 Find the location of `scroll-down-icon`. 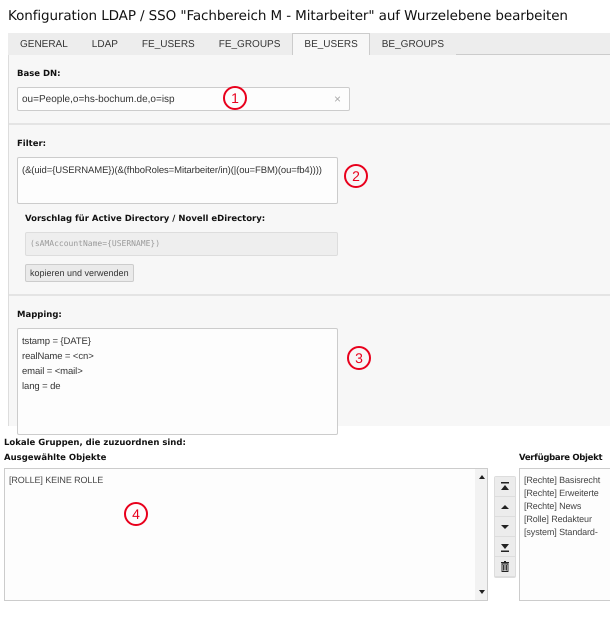

scroll-down-icon is located at coordinates (482, 592).